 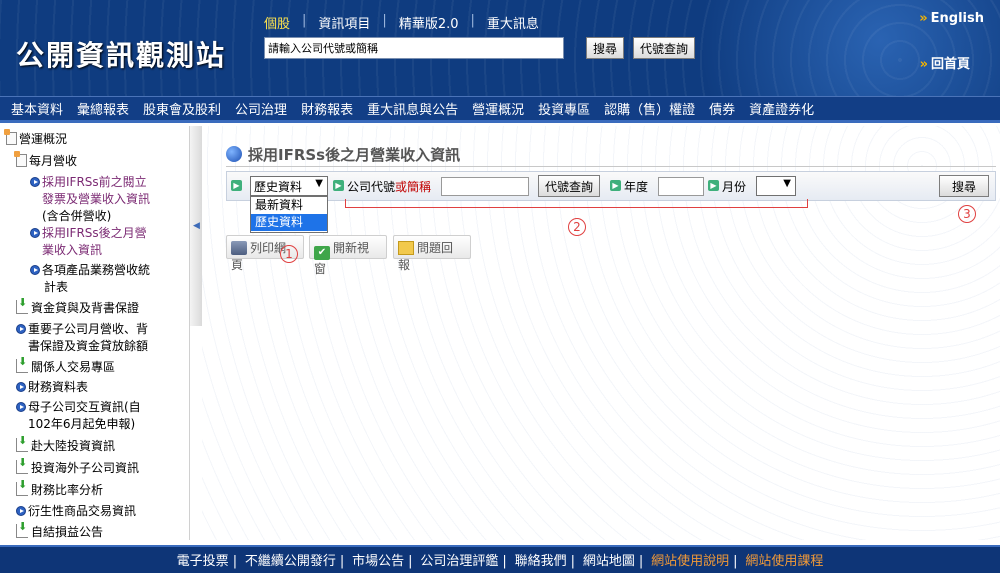 I want to click on sidebar-item-label: 關係人交易專區, so click(x=73, y=367).